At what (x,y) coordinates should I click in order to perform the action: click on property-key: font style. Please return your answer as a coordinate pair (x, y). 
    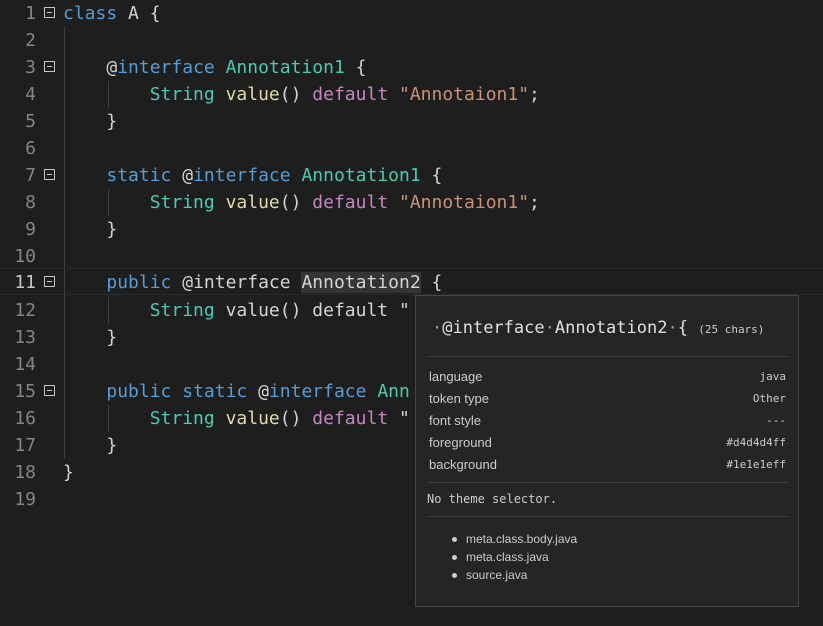
    Looking at the image, I should click on (455, 420).